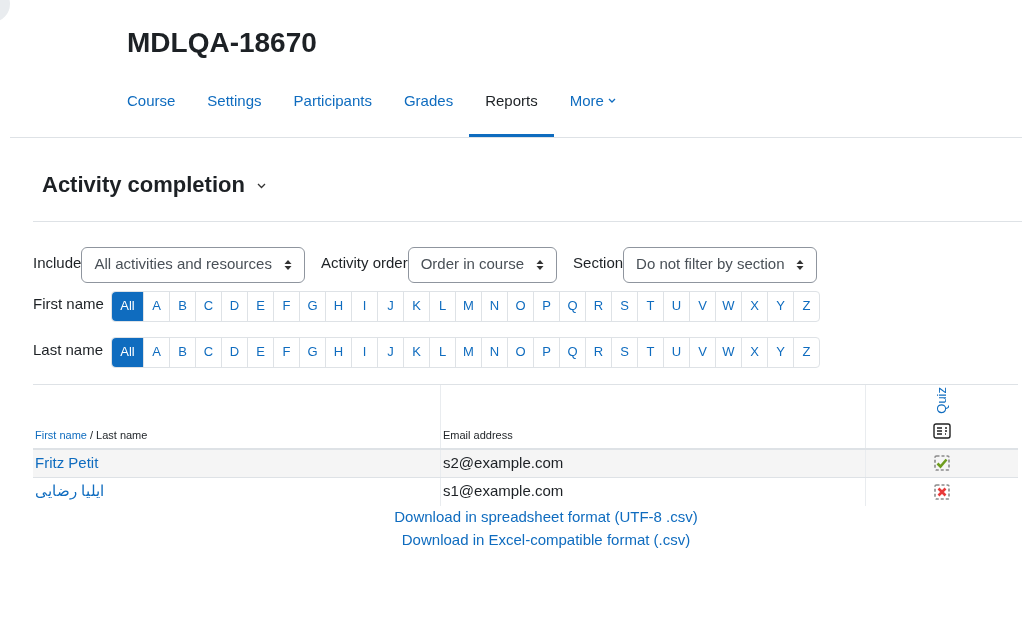  What do you see at coordinates (143, 184) in the screenshot?
I see `report-title: Activity completion` at bounding box center [143, 184].